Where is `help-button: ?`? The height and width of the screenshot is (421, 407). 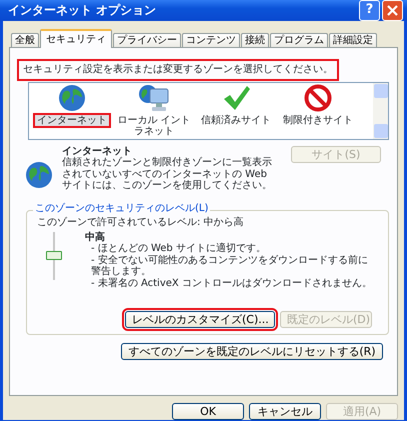
help-button: ? is located at coordinates (369, 10).